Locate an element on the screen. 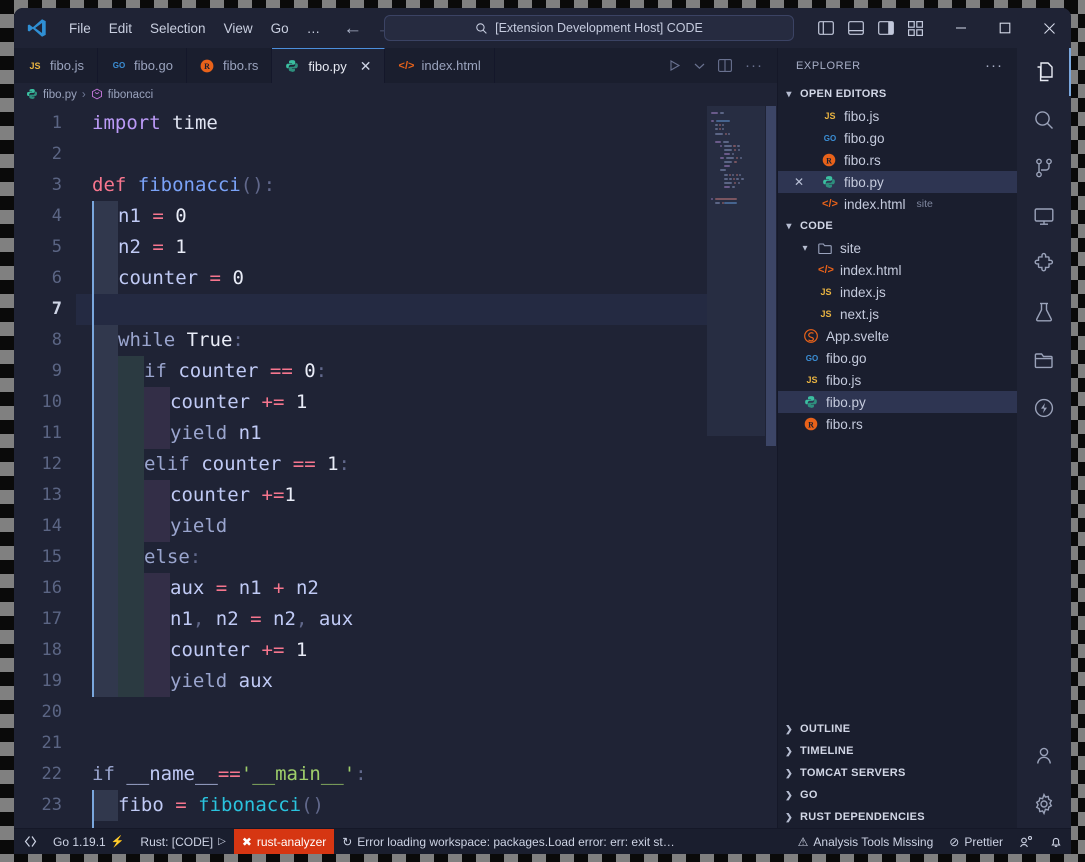 The height and width of the screenshot is (862, 1085). chevron-down-icon is located at coordinates (699, 66).